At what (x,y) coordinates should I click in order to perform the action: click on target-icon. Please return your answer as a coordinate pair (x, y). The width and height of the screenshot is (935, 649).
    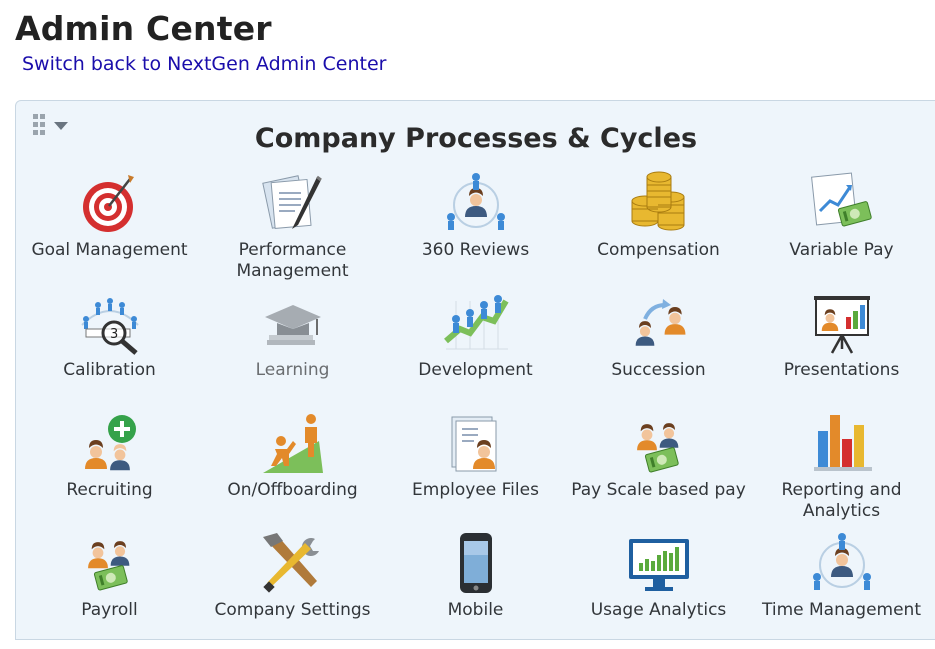
    Looking at the image, I should click on (110, 203).